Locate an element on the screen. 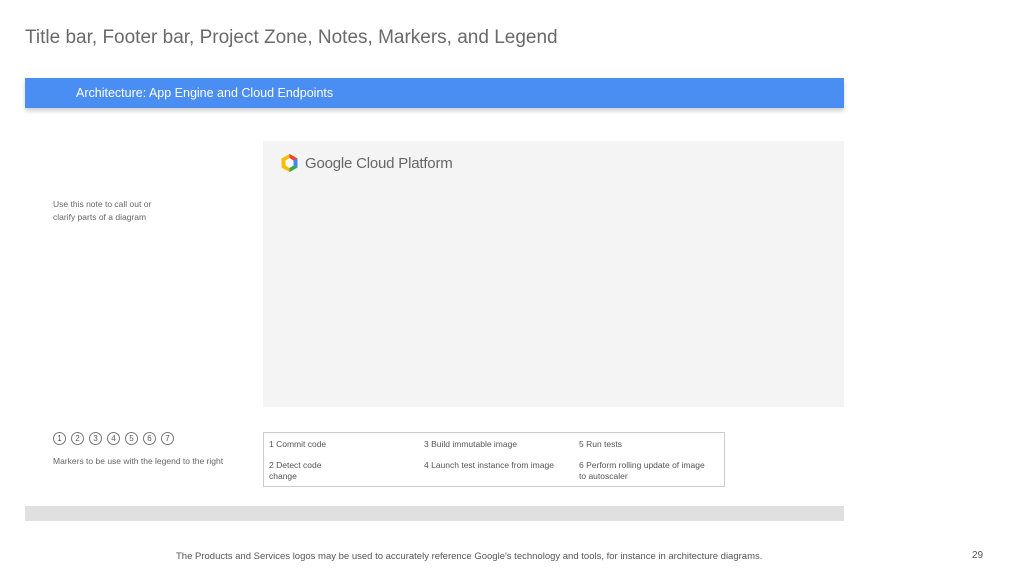  markers-row: 1 2 3 4 5 6 7 is located at coordinates (113, 438).